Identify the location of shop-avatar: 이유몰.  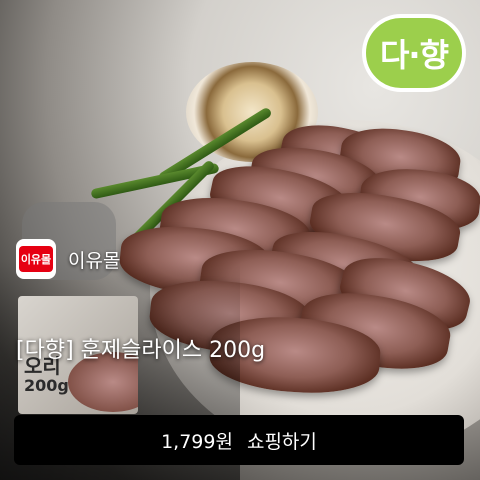
(36, 259).